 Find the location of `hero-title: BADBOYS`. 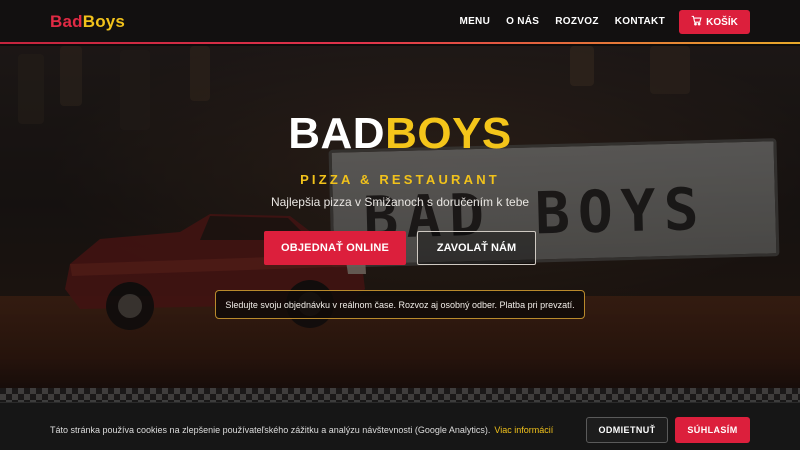

hero-title: BADBOYS is located at coordinates (400, 134).